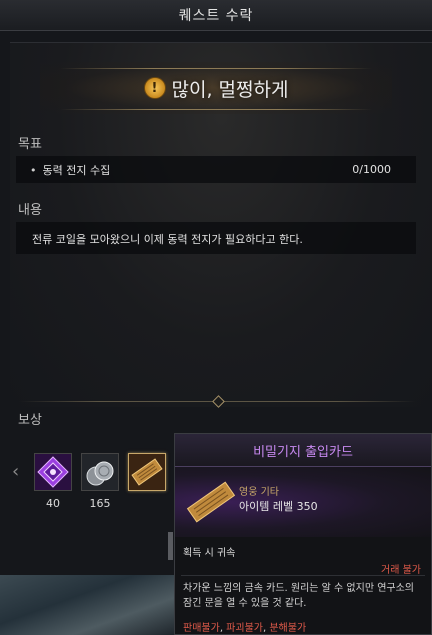  Describe the element at coordinates (19, 472) in the screenshot. I see `reward-prev-arrow-icon: ‹` at that location.